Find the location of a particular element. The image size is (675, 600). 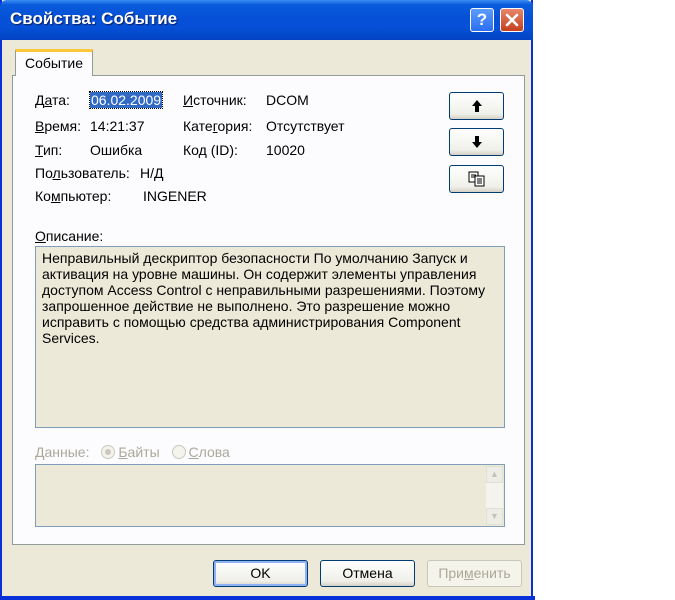

previous-event-button is located at coordinates (476, 106).